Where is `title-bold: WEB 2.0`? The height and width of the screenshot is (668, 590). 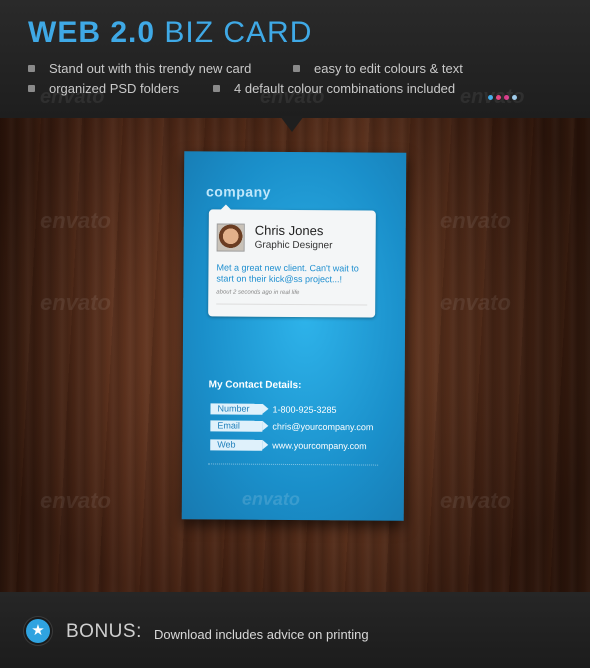 title-bold: WEB 2.0 is located at coordinates (92, 32).